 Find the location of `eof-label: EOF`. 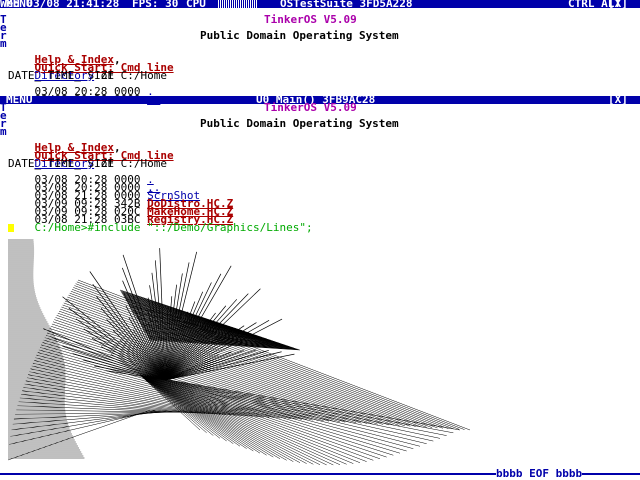

eof-label: EOF is located at coordinates (539, 473).